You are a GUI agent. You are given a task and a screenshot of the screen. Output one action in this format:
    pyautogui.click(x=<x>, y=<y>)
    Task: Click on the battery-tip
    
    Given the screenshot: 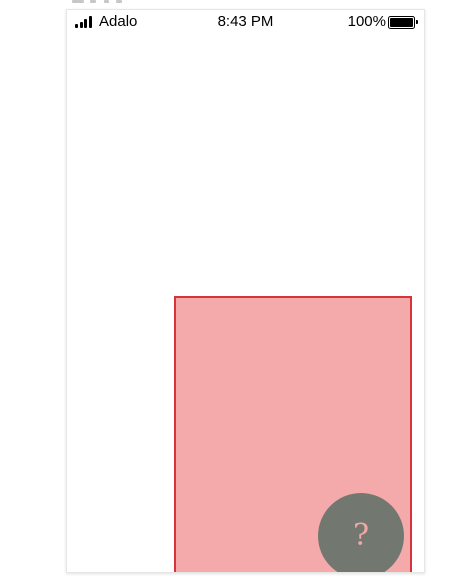 What is the action you would take?
    pyautogui.click(x=417, y=22)
    